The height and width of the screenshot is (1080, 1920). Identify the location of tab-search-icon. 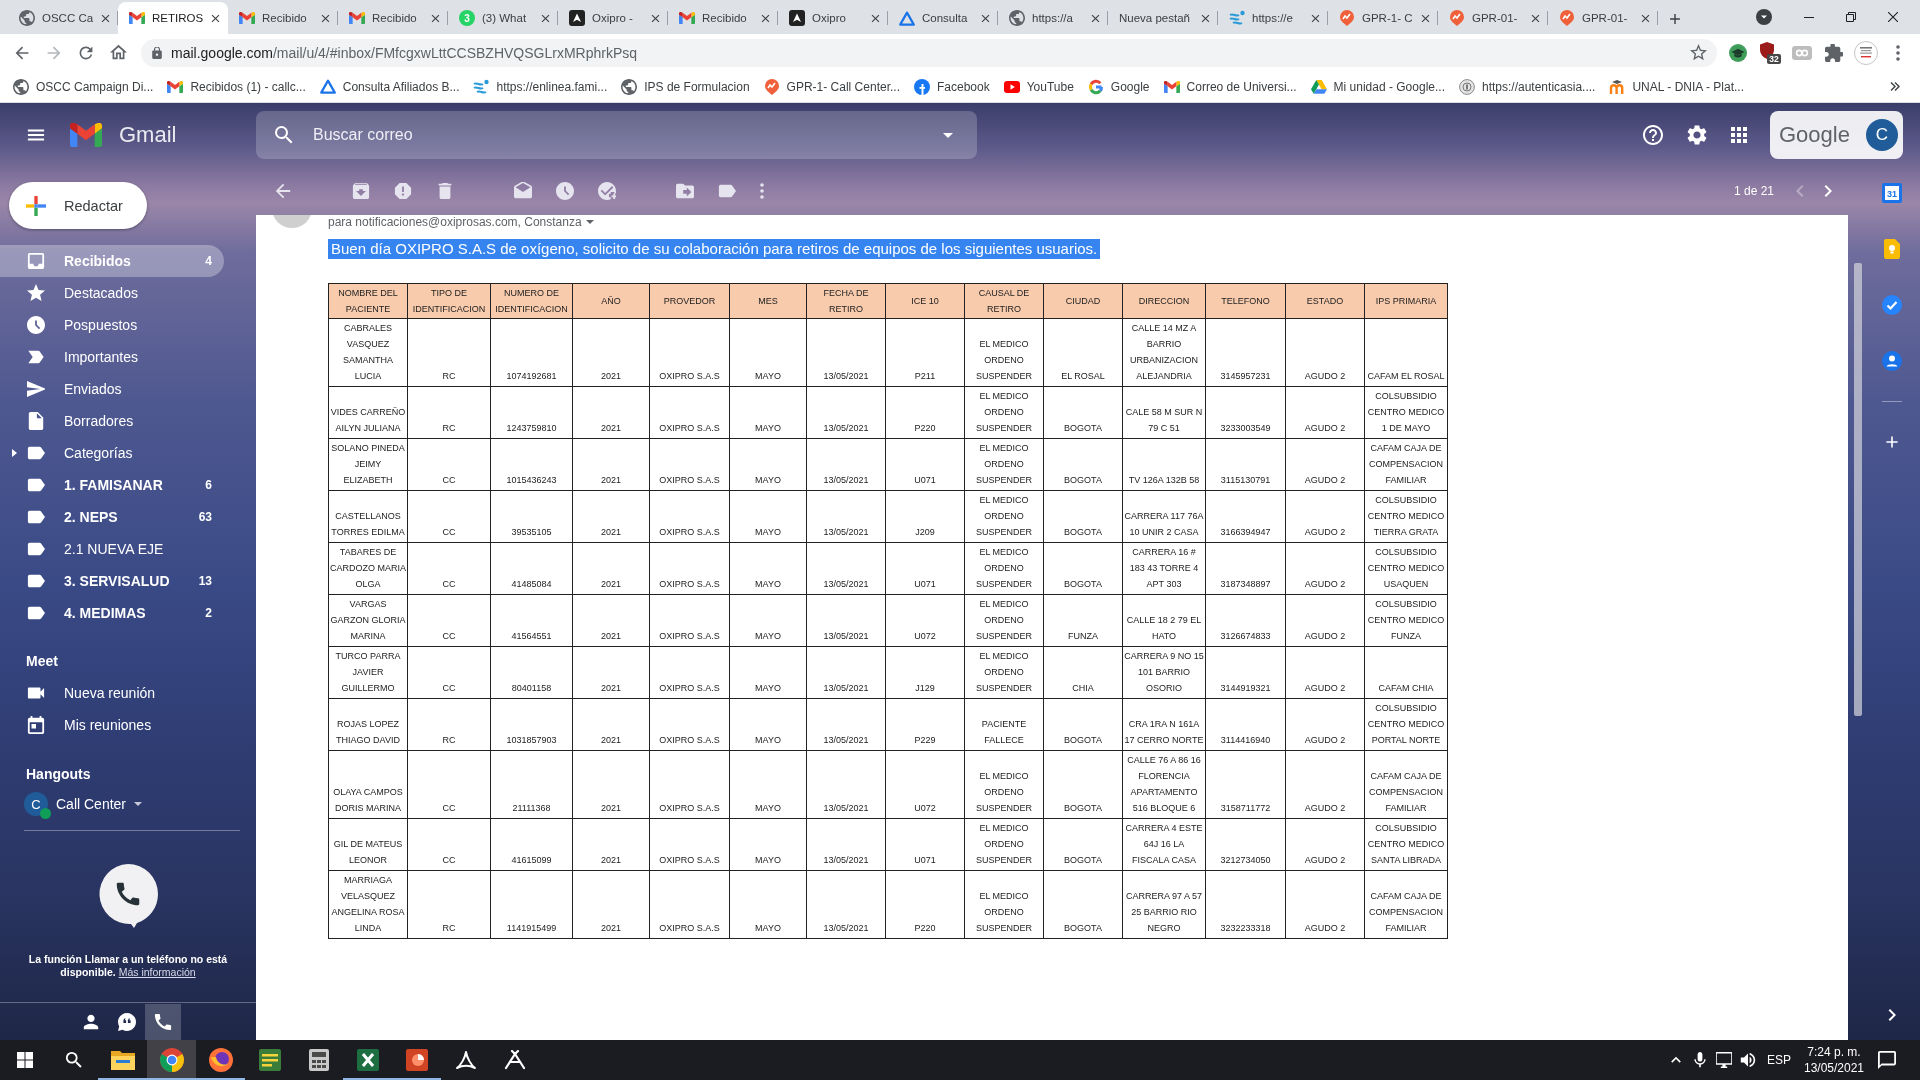
(1764, 17).